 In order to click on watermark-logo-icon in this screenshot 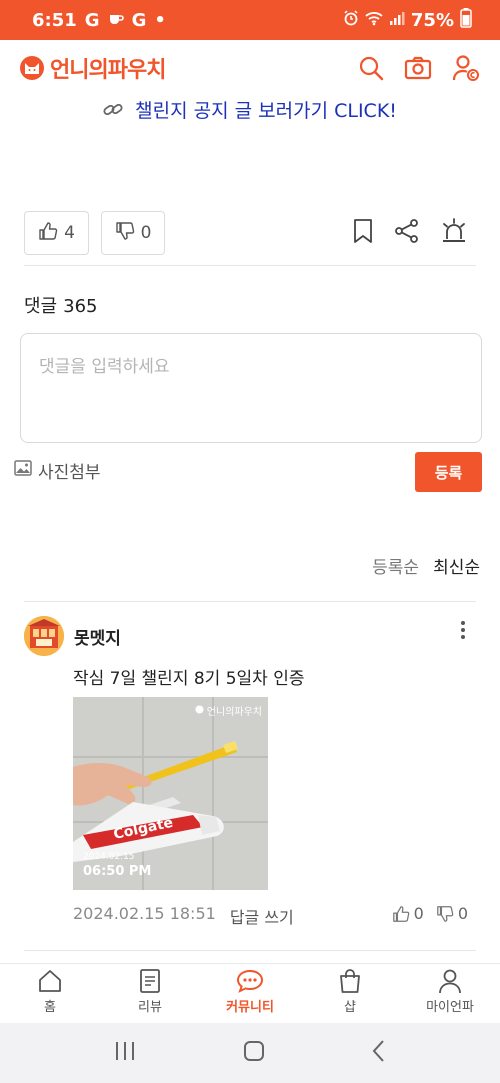, I will do `click(199, 710)`.